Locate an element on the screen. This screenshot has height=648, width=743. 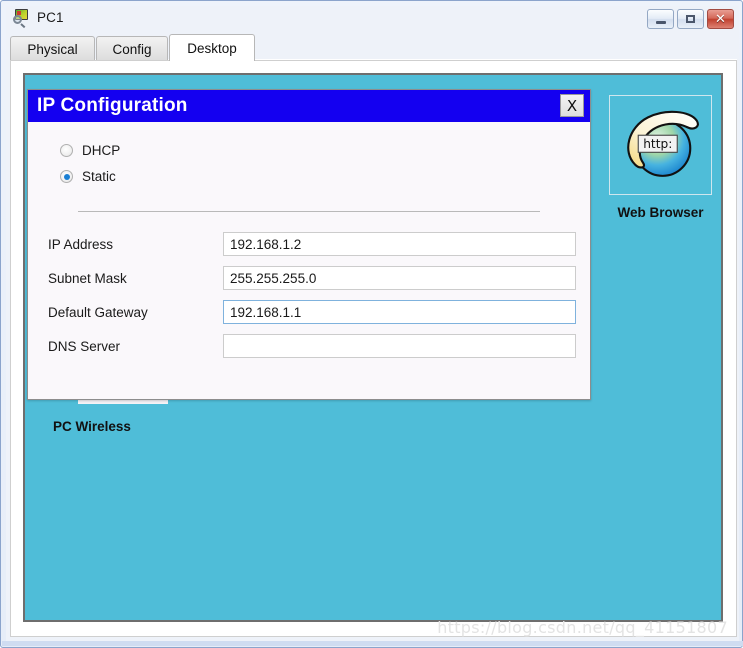
maximize-button is located at coordinates (690, 19).